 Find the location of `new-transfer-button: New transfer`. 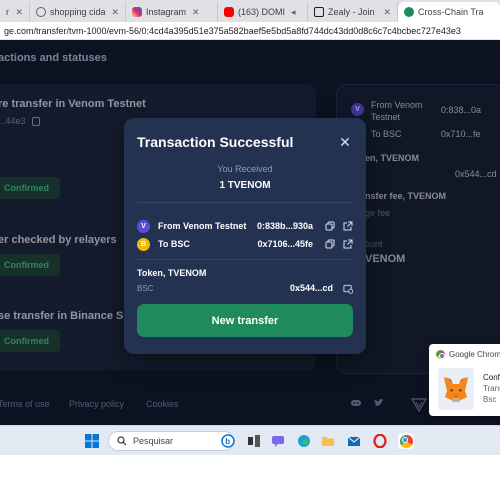

new-transfer-button: New transfer is located at coordinates (245, 320).